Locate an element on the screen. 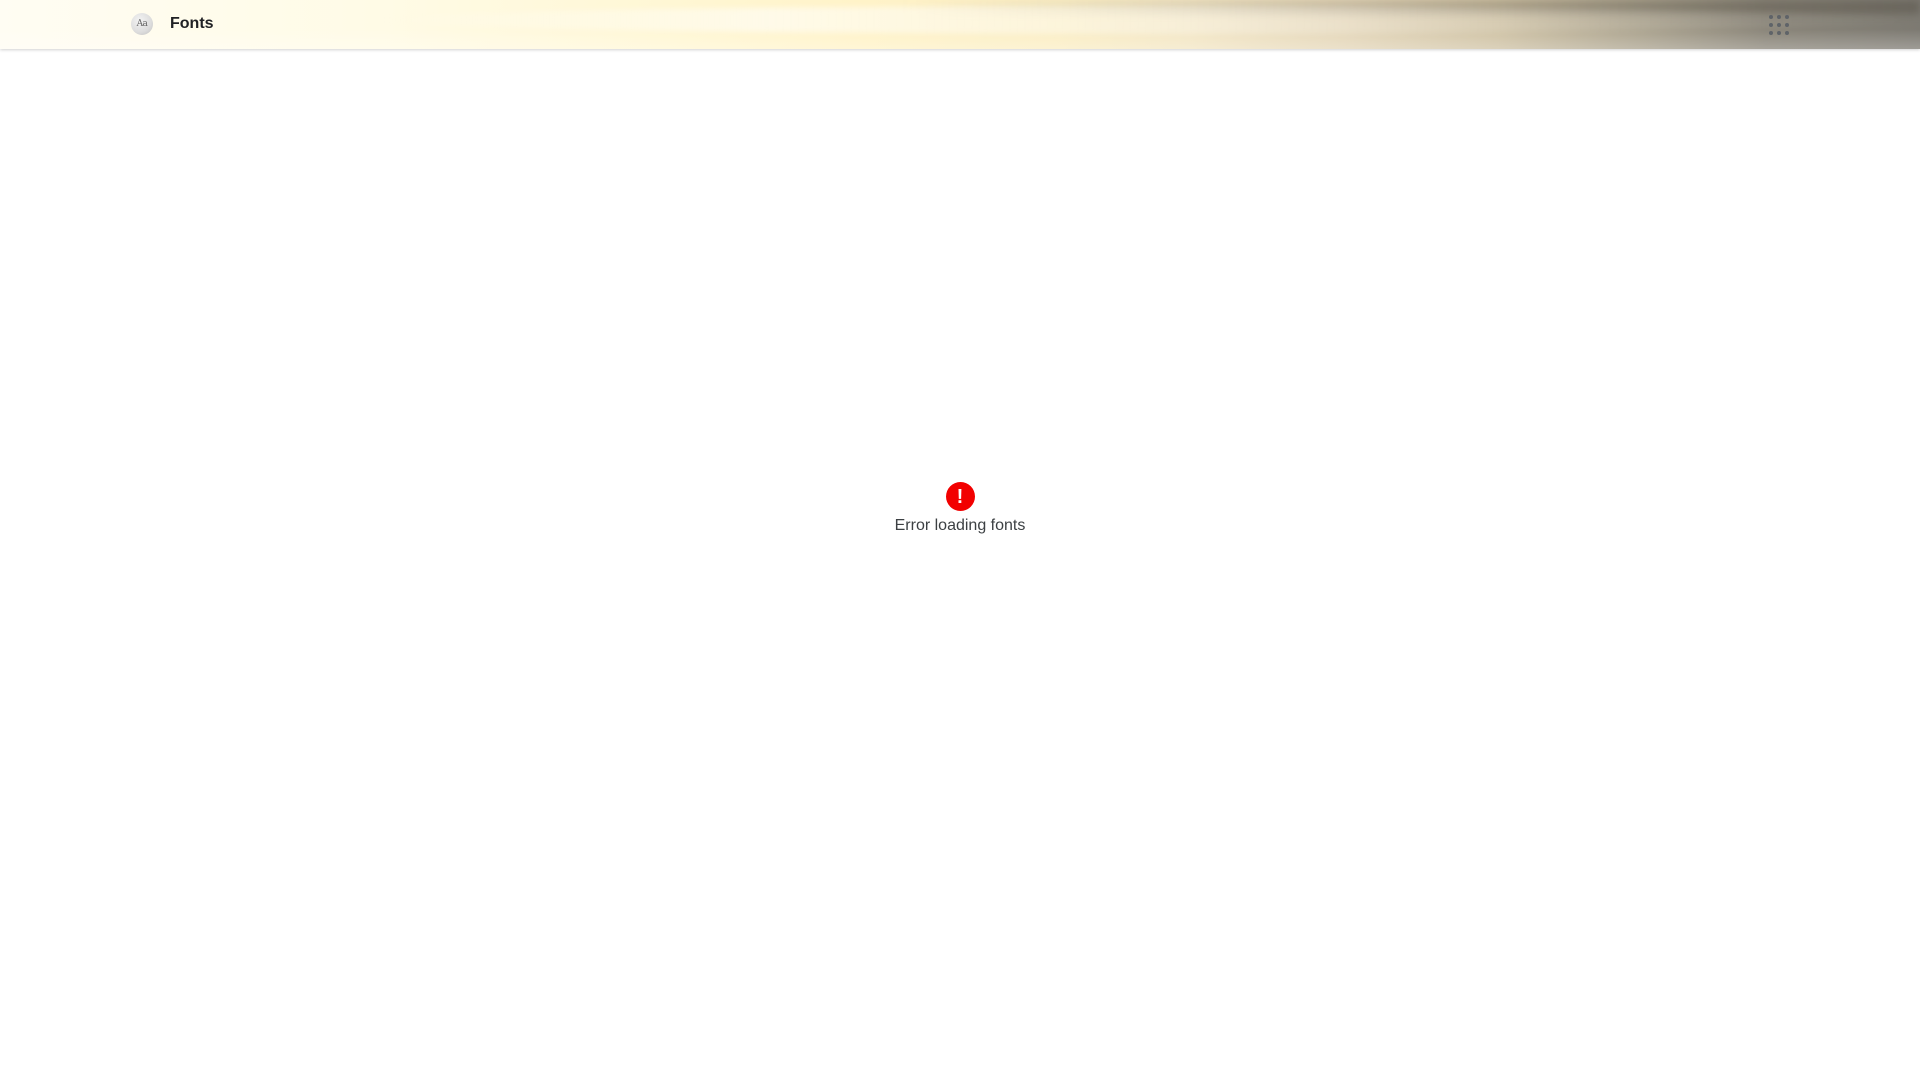 Image resolution: width=1920 pixels, height=1080 pixels. error-icon: ! is located at coordinates (960, 496).